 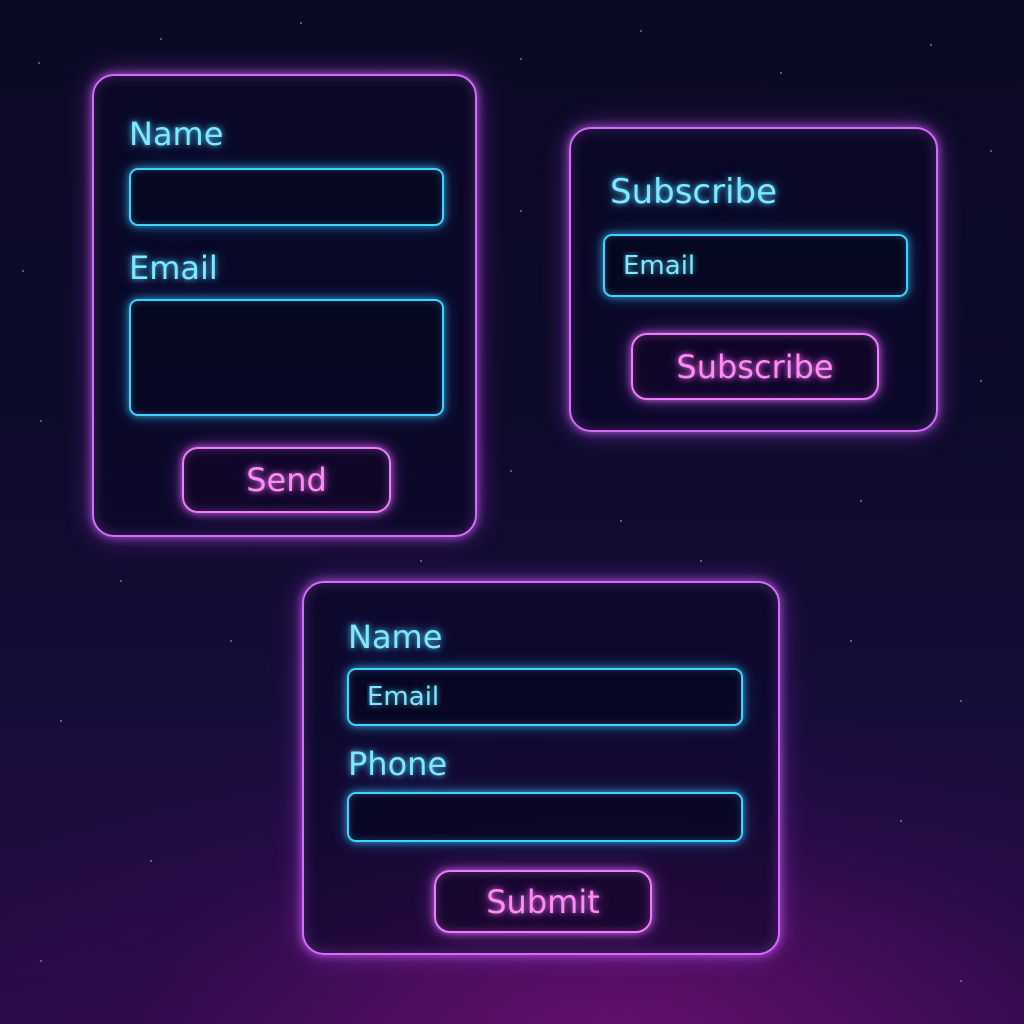 What do you see at coordinates (398, 764) in the screenshot?
I see `phone-label: Phone` at bounding box center [398, 764].